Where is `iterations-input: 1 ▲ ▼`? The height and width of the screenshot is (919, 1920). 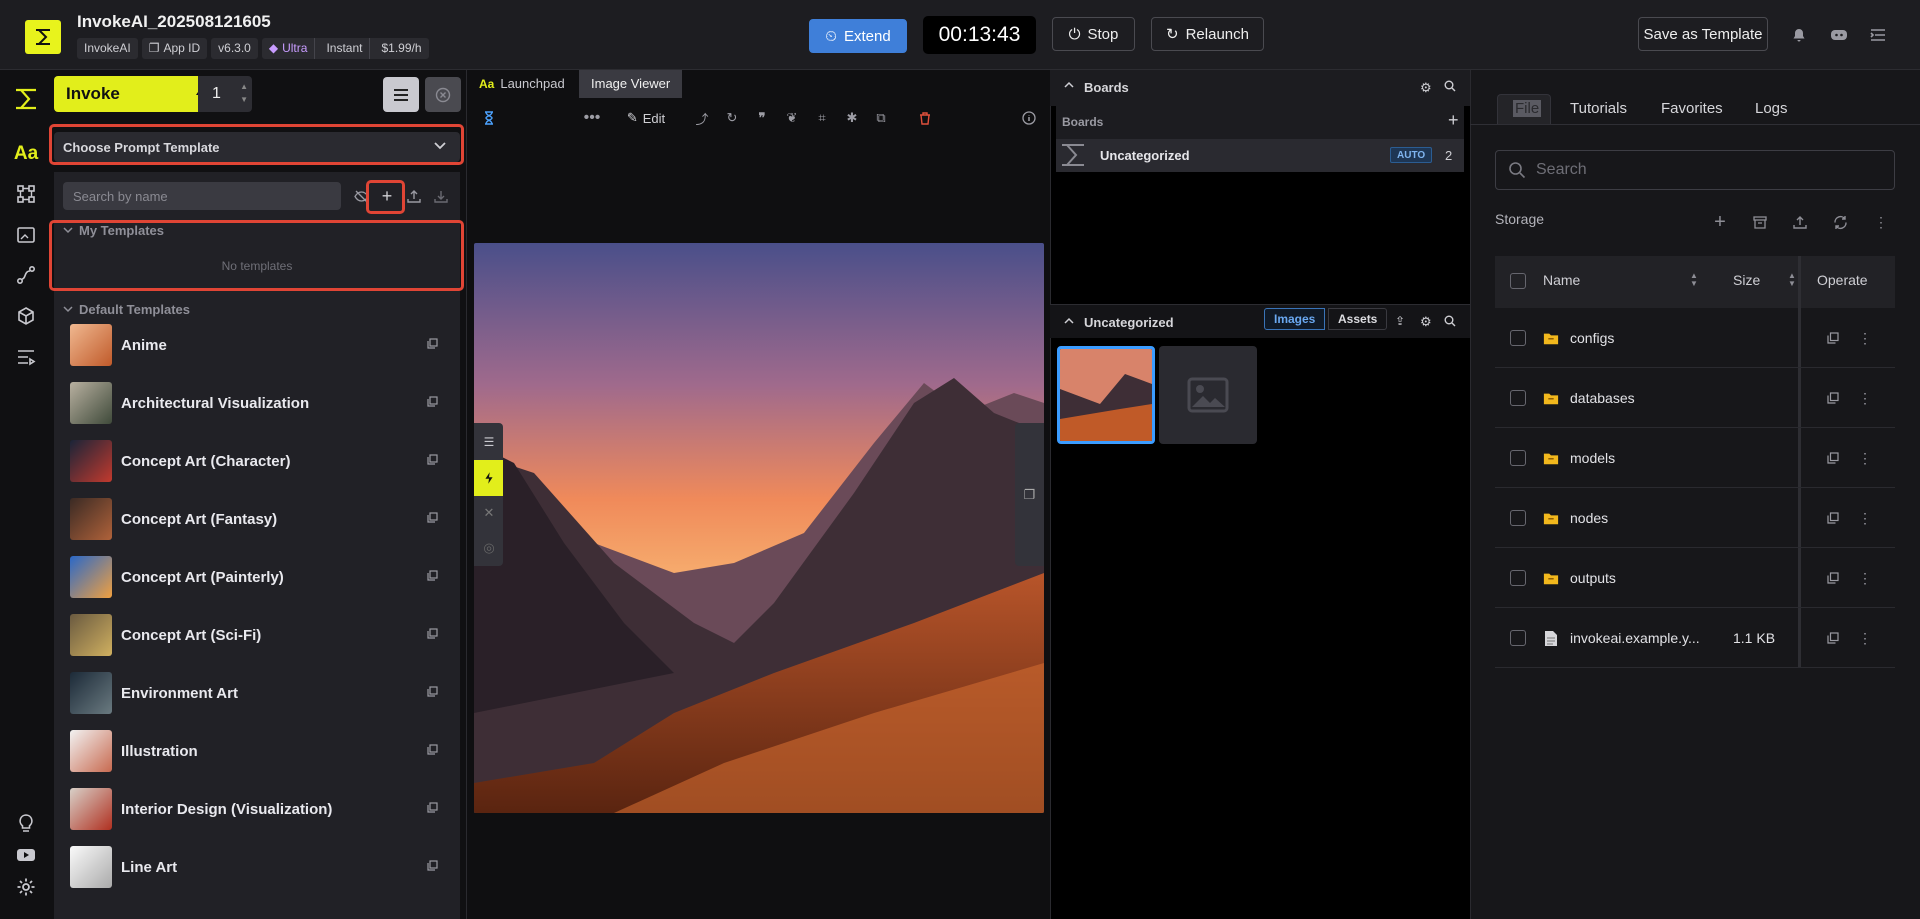
iterations-input: 1 ▲ ▼ is located at coordinates (225, 94).